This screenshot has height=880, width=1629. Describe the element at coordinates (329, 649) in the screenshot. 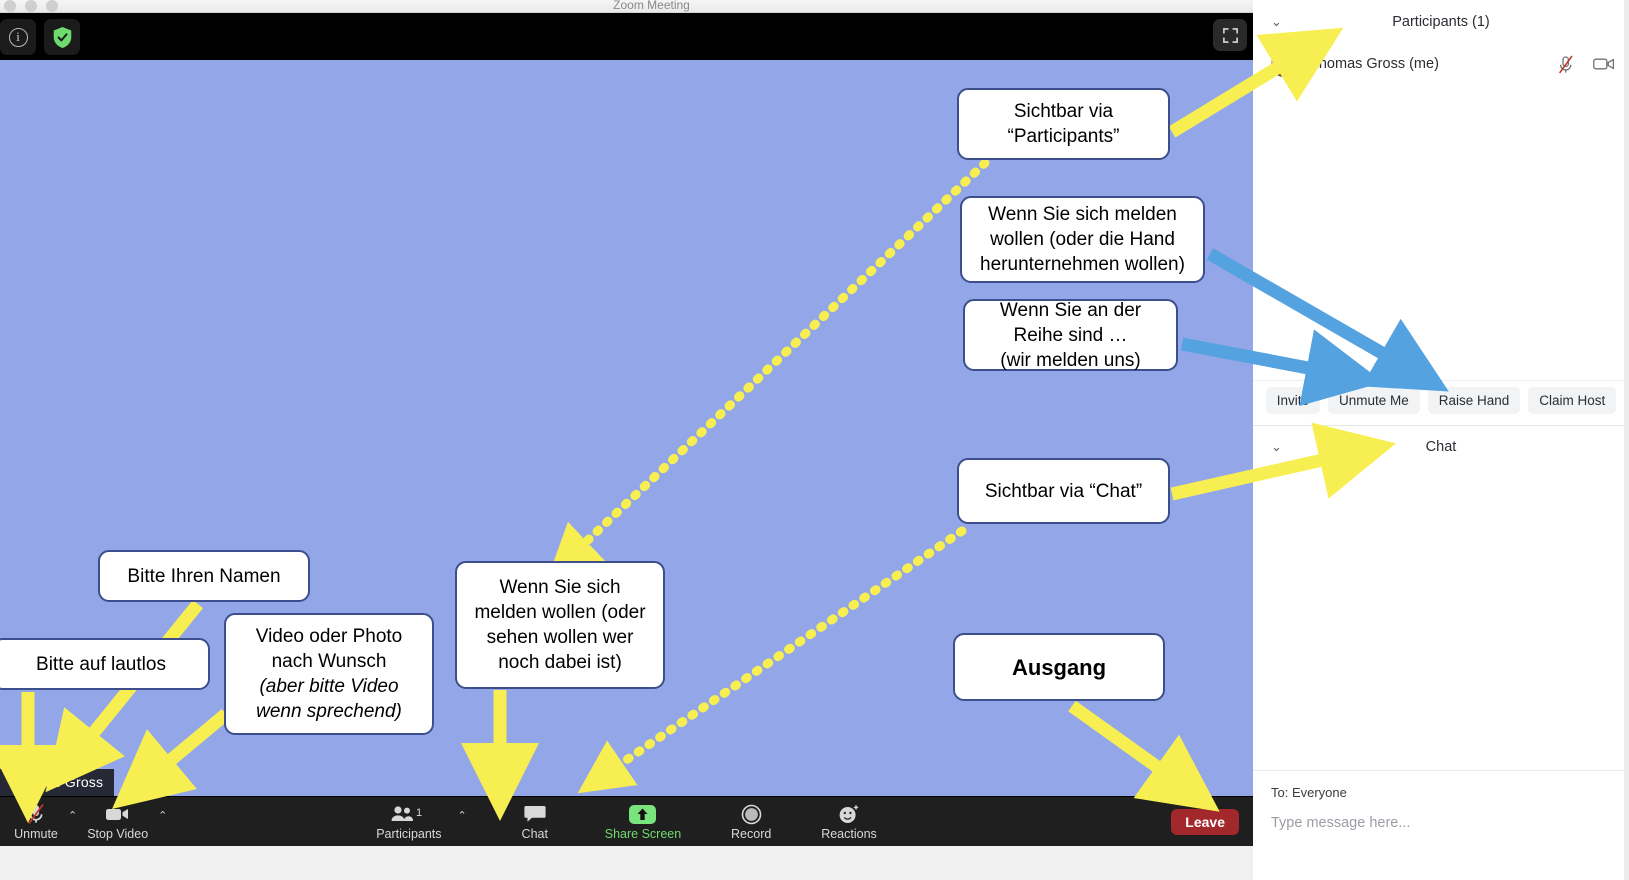

I see `callout-text: Video oder Photo nach Wunsch` at that location.